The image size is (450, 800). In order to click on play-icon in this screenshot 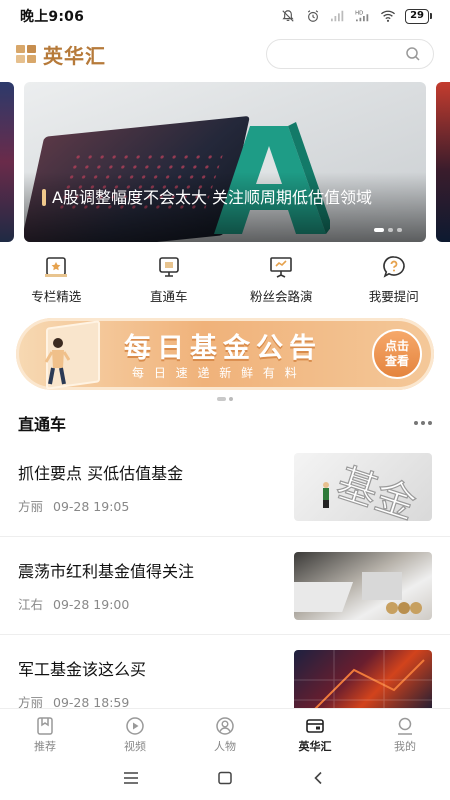, I will do `click(135, 726)`.